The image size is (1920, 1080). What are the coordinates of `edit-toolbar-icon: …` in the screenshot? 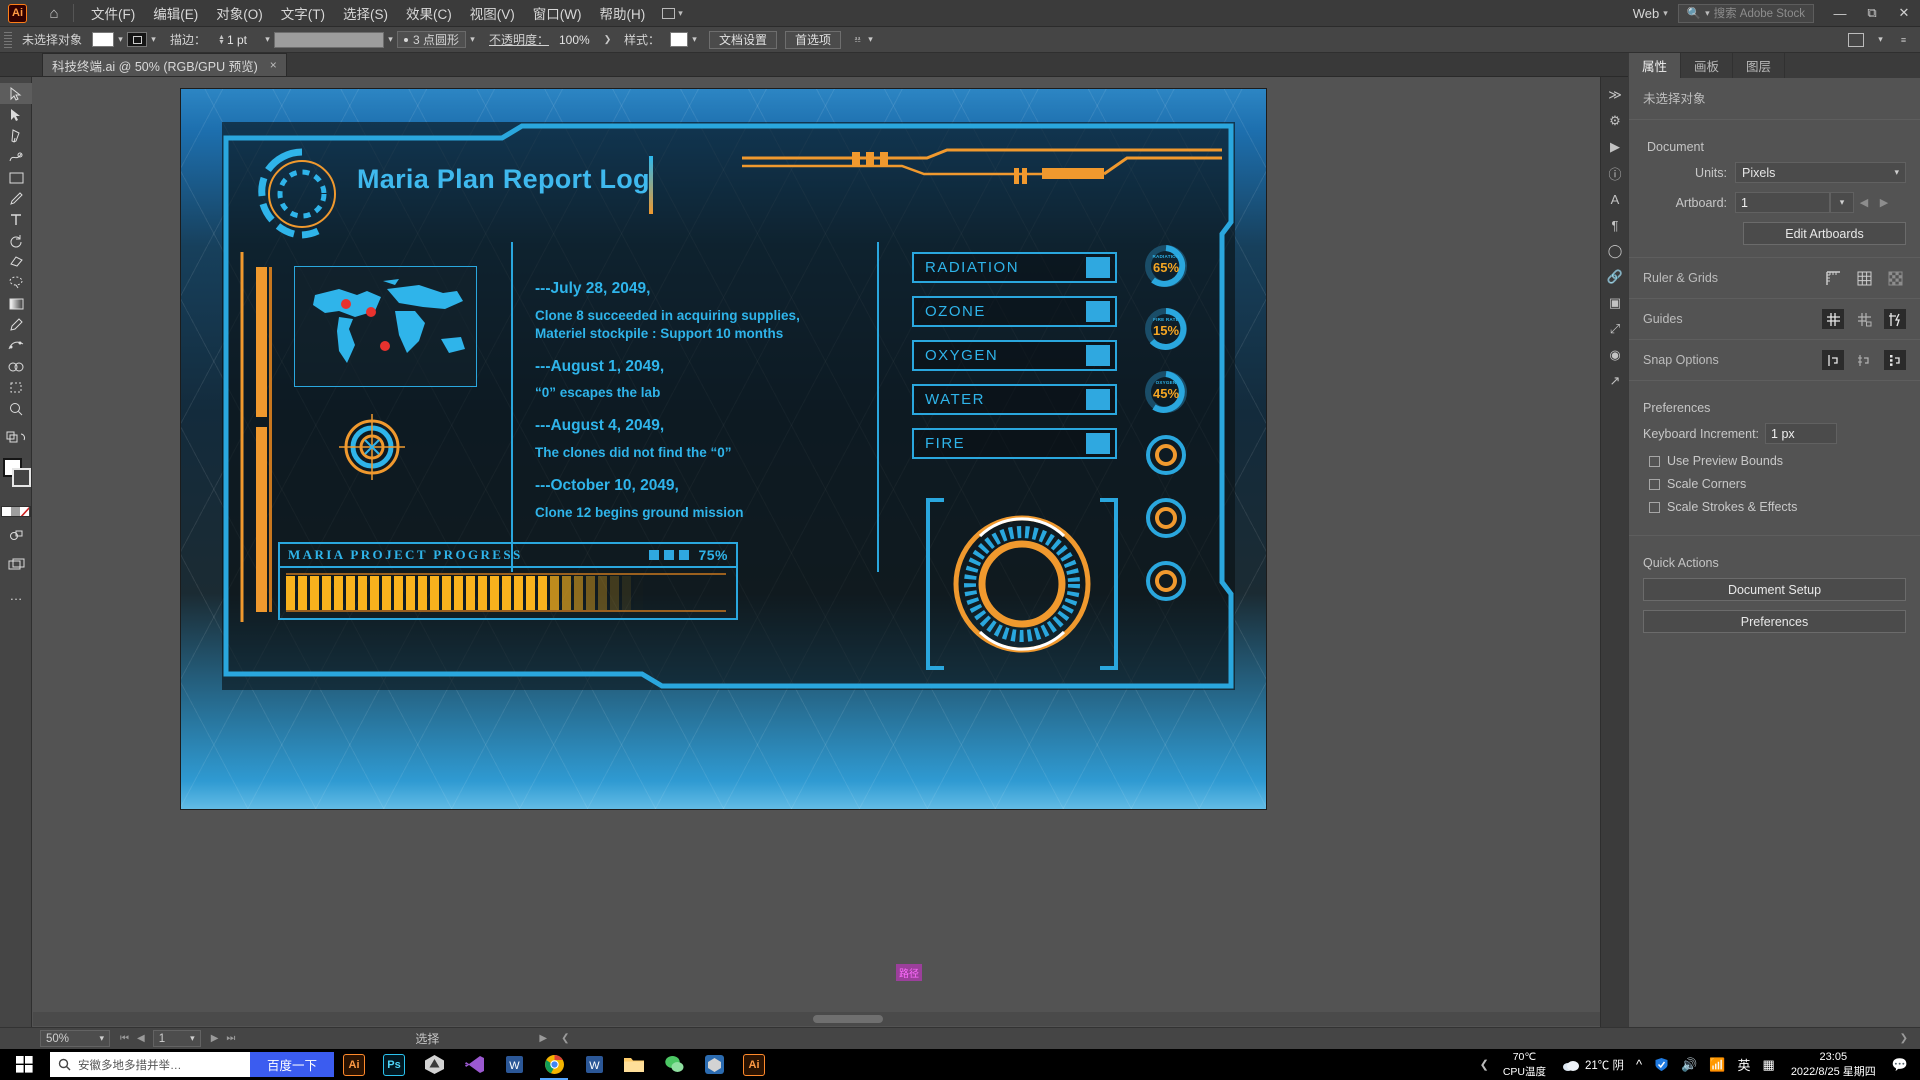 It's located at (16, 595).